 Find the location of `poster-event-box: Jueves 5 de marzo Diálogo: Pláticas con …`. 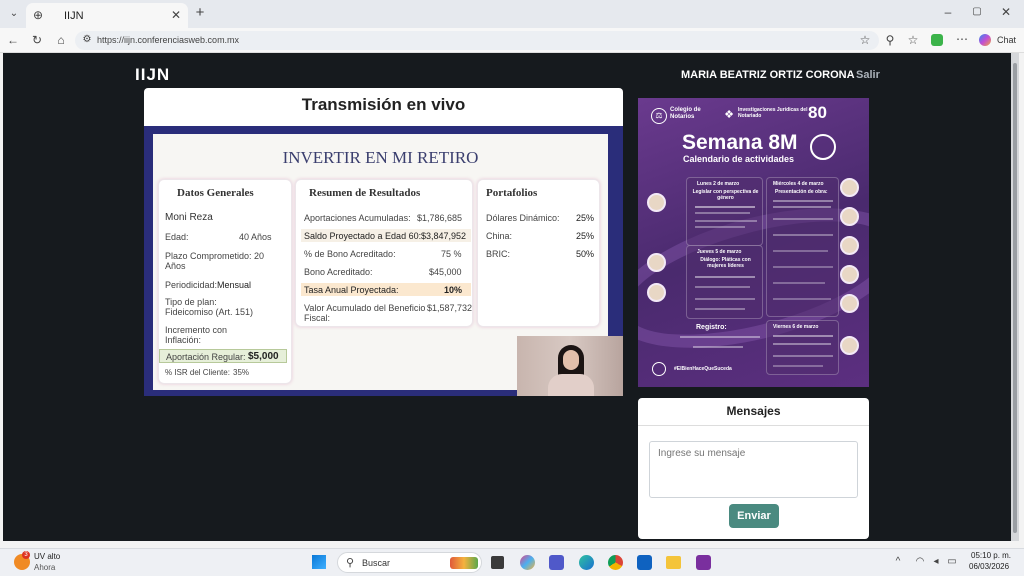

poster-event-box: Jueves 5 de marzo Diálogo: Pláticas con … is located at coordinates (724, 282).